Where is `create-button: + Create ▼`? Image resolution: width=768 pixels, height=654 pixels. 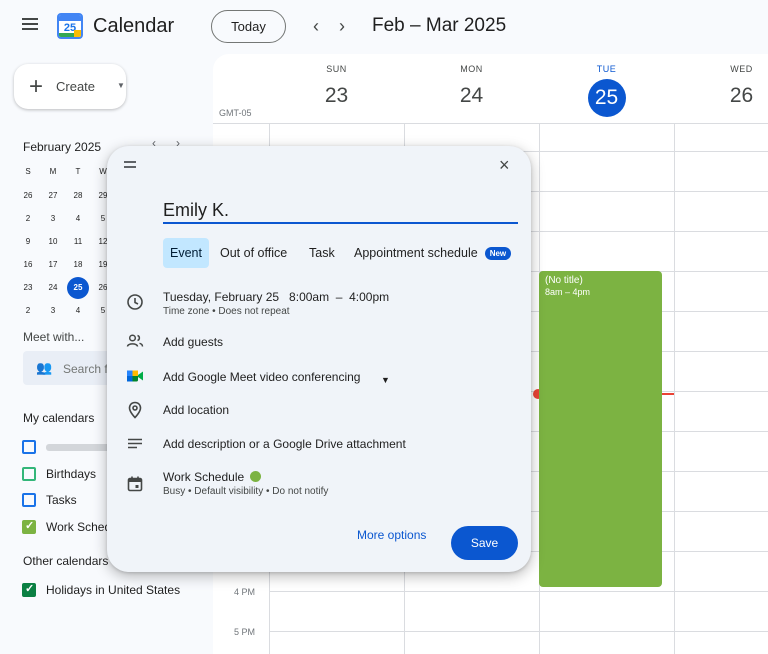
create-button: + Create ▼ is located at coordinates (70, 86).